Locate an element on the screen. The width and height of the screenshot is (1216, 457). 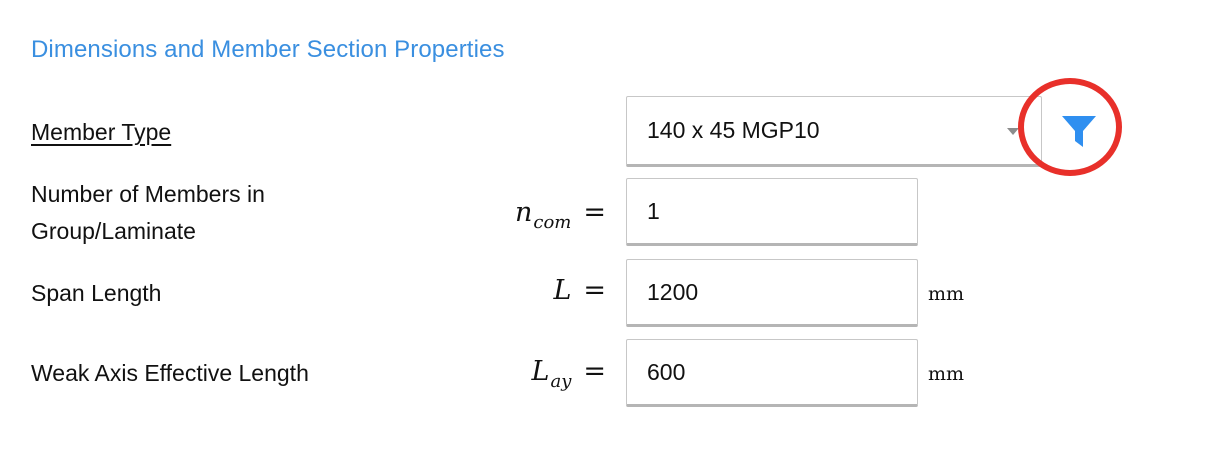
num-members-label-line2: Group/Laminate is located at coordinates (113, 231).